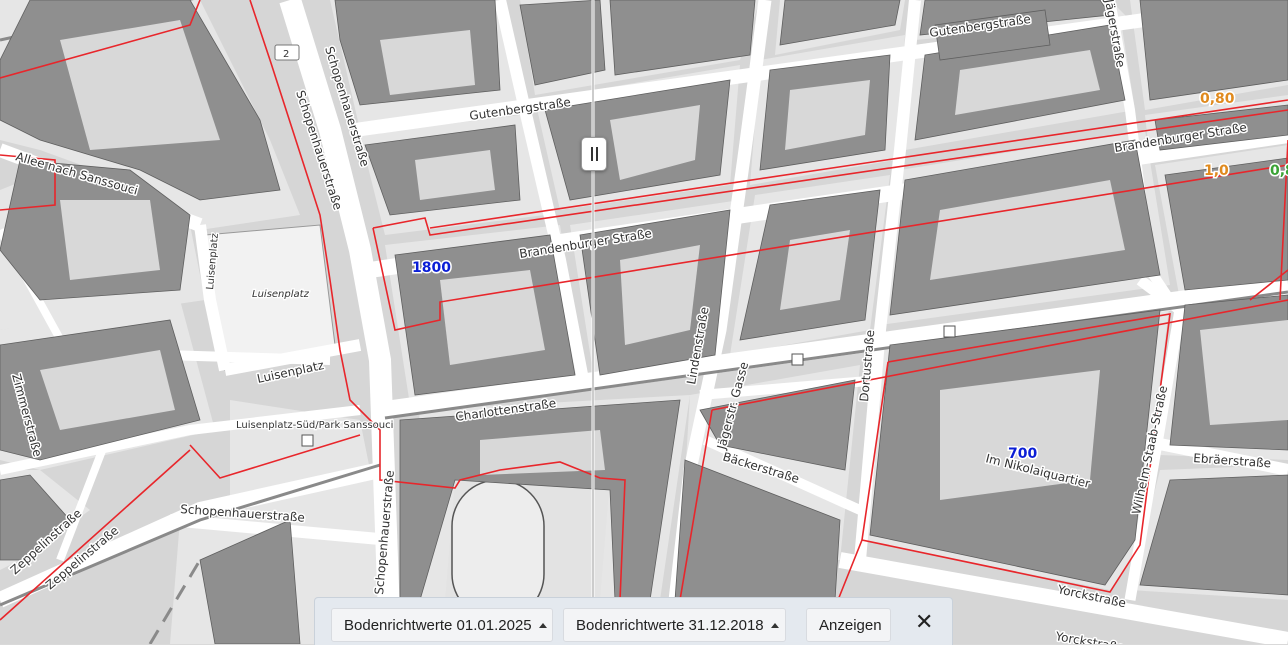 This screenshot has height=645, width=1288. What do you see at coordinates (1216, 171) in the screenshot?
I see `value-10: 1,0` at bounding box center [1216, 171].